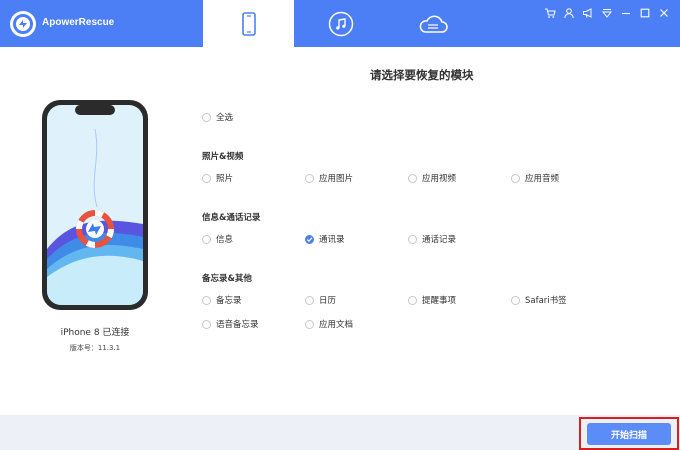 The height and width of the screenshot is (450, 680). I want to click on footer-bar, so click(340, 432).